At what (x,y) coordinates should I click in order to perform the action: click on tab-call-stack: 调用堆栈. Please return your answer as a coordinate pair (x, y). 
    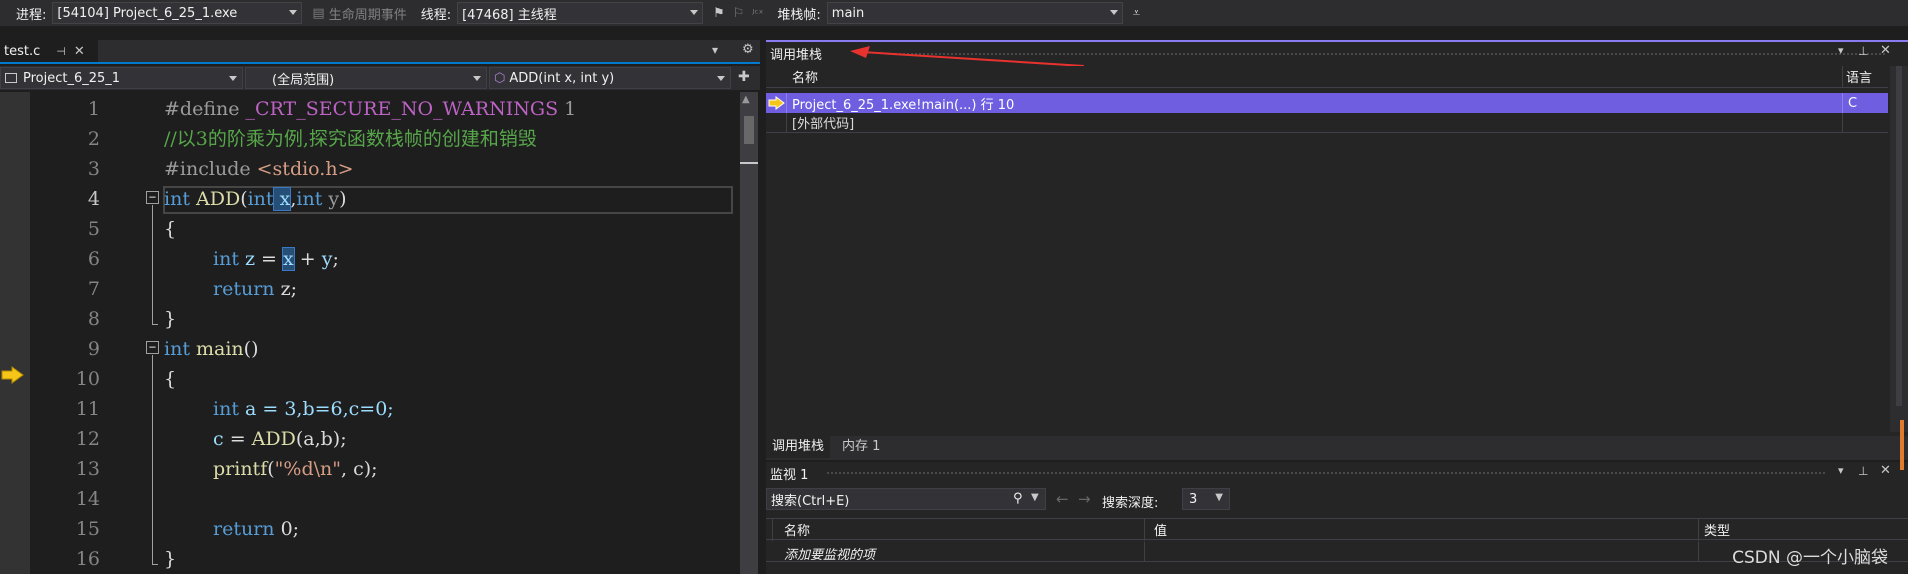
    Looking at the image, I should click on (798, 447).